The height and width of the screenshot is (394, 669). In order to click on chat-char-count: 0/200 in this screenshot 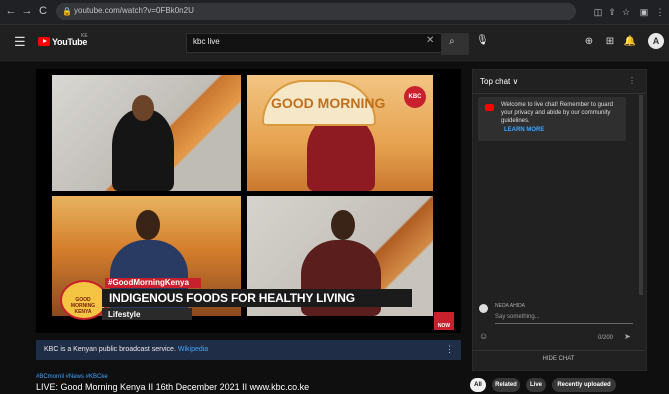, I will do `click(606, 338)`.